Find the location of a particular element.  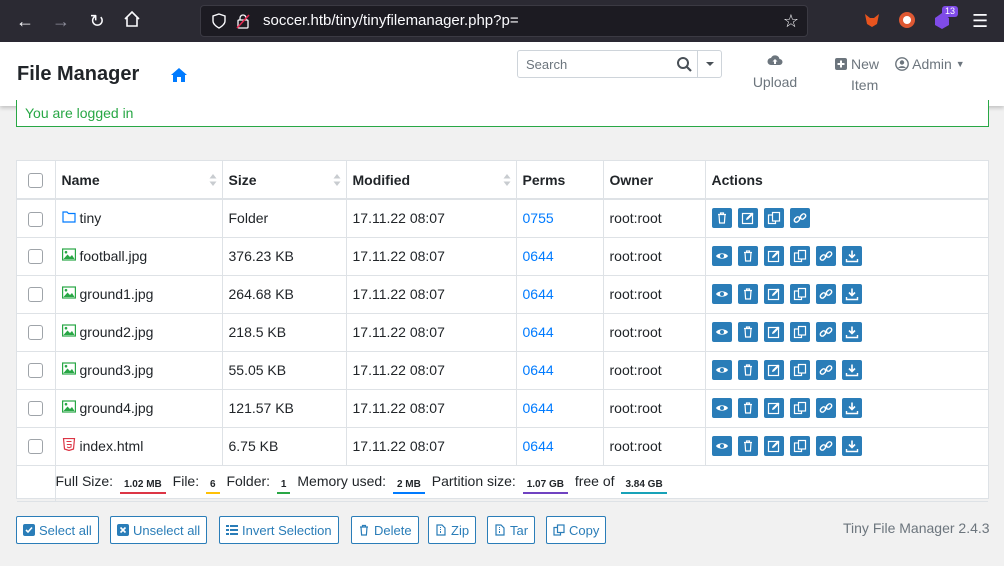

home-browser-icon is located at coordinates (132, 21).